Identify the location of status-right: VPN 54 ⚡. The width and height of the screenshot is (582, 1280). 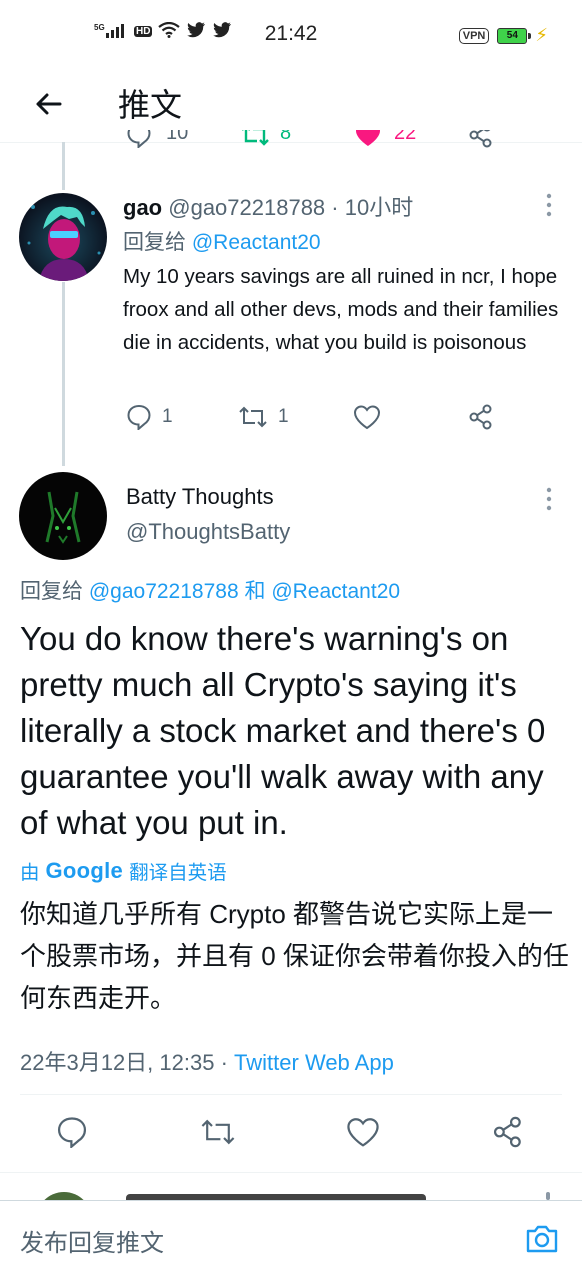
(503, 35).